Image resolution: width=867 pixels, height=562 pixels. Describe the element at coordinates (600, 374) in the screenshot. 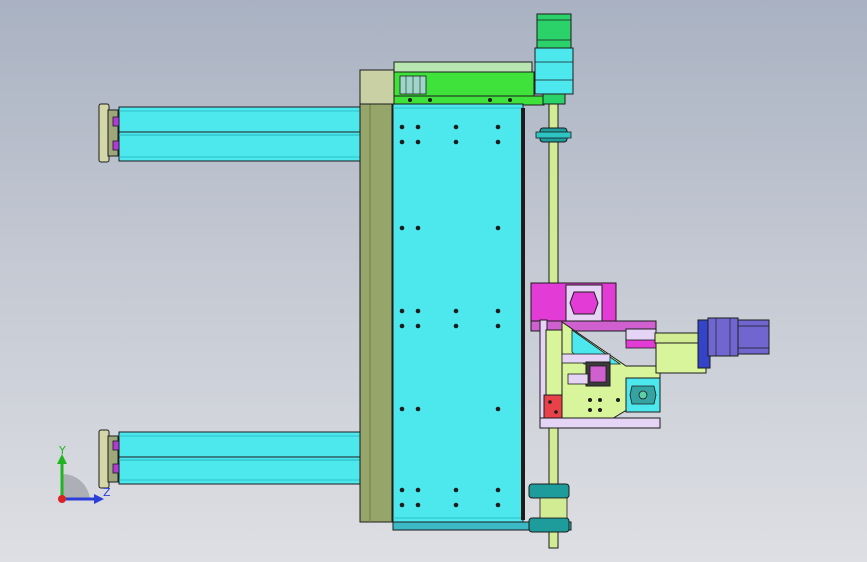

I see `lower-carriage` at that location.